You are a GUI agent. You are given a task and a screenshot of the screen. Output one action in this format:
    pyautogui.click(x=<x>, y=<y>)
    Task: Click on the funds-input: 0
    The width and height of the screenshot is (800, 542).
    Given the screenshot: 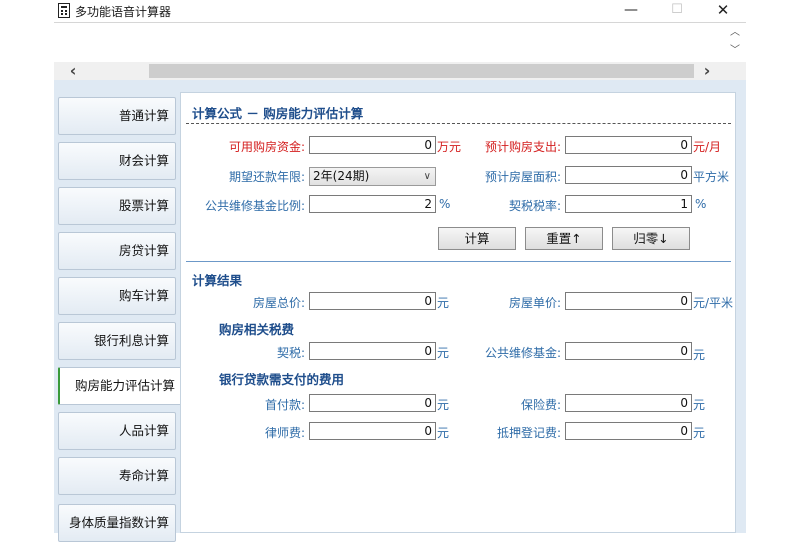 What is the action you would take?
    pyautogui.click(x=372, y=145)
    